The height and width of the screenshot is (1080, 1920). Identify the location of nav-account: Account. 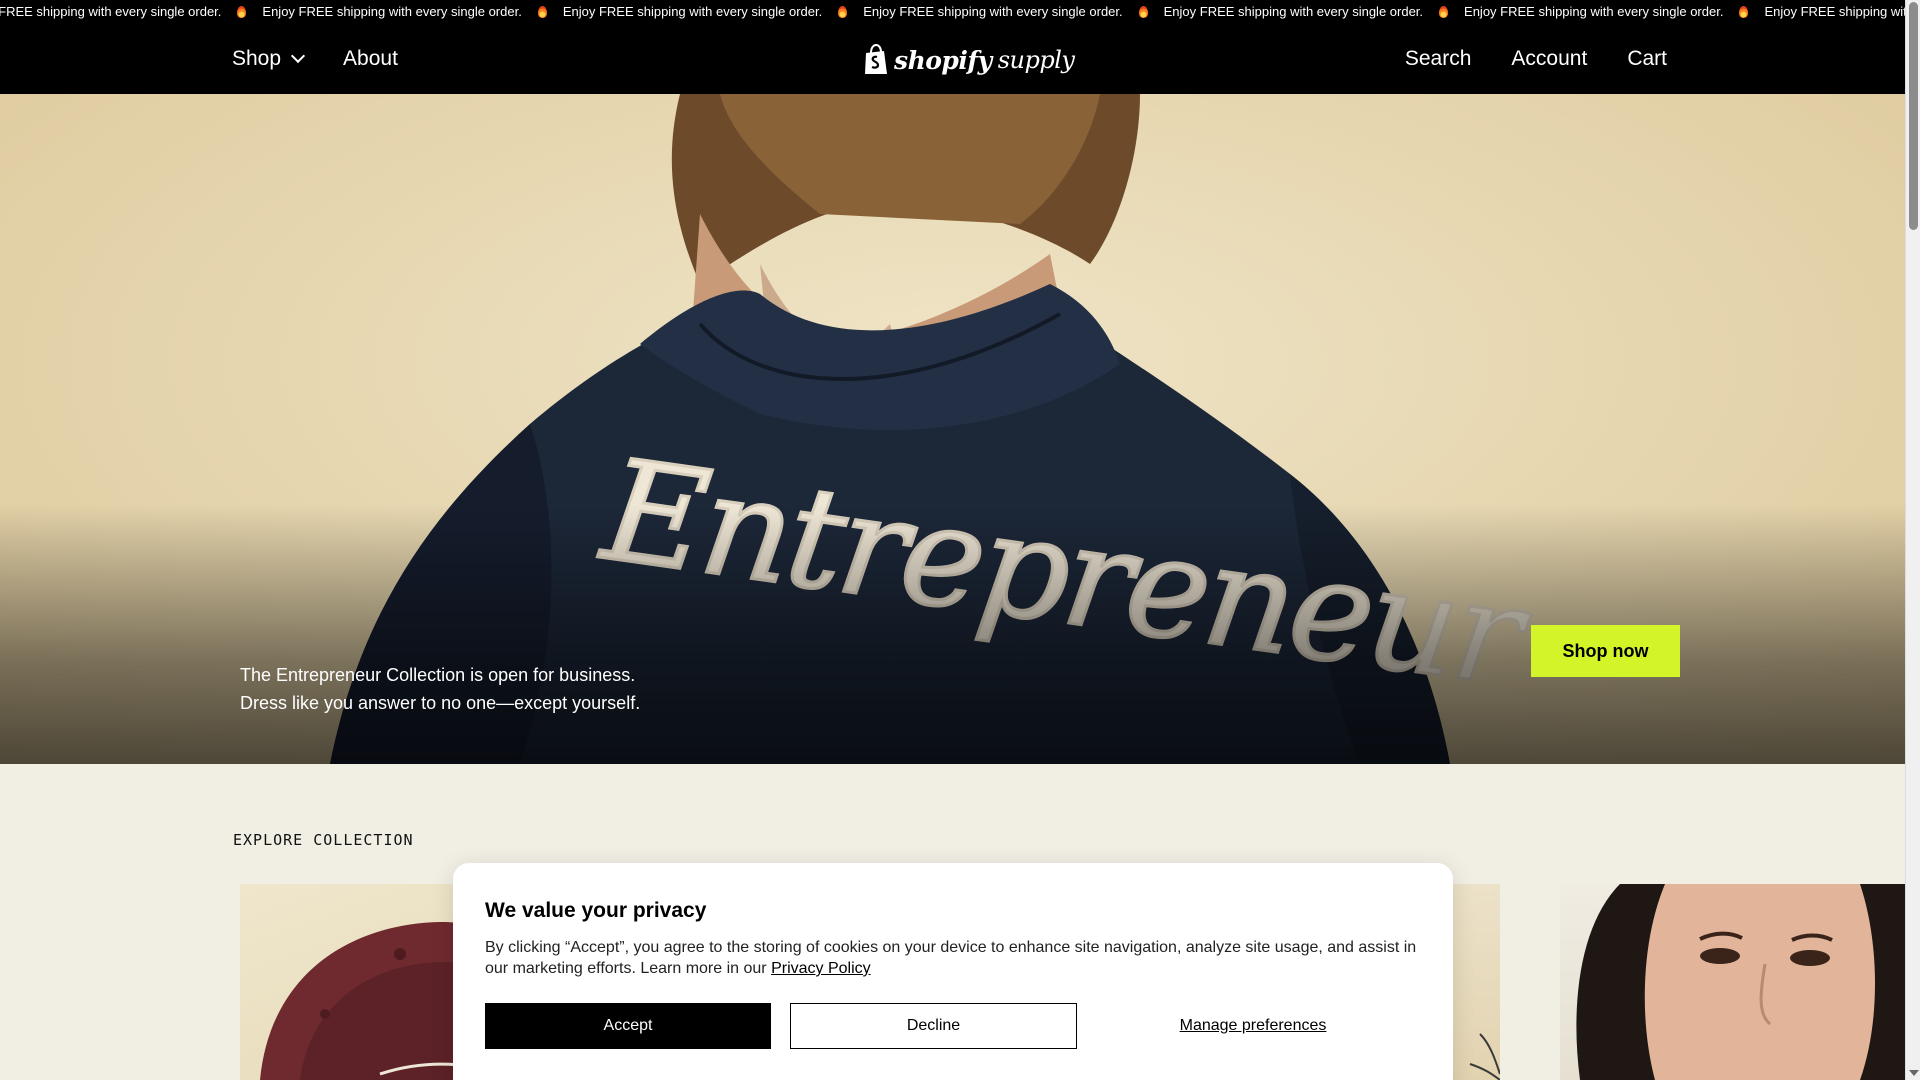
(1549, 59).